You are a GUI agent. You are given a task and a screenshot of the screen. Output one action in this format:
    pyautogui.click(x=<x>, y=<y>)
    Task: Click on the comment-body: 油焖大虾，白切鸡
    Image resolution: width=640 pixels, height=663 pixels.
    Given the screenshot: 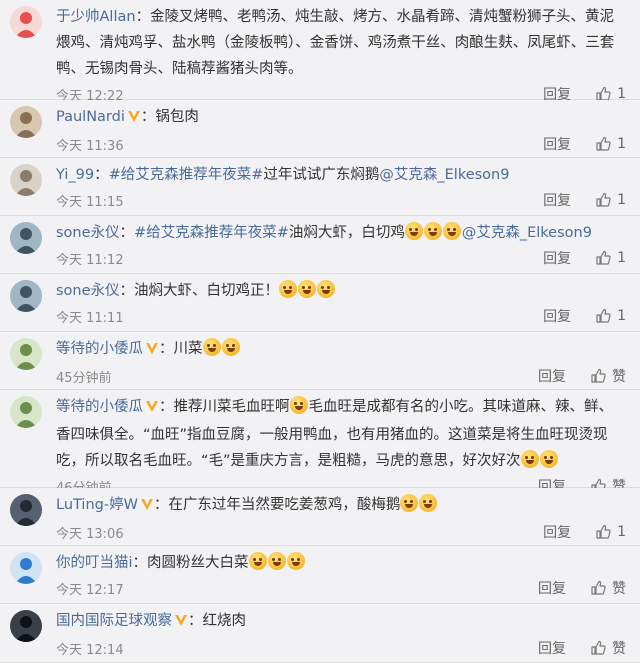 What is the action you would take?
    pyautogui.click(x=346, y=233)
    